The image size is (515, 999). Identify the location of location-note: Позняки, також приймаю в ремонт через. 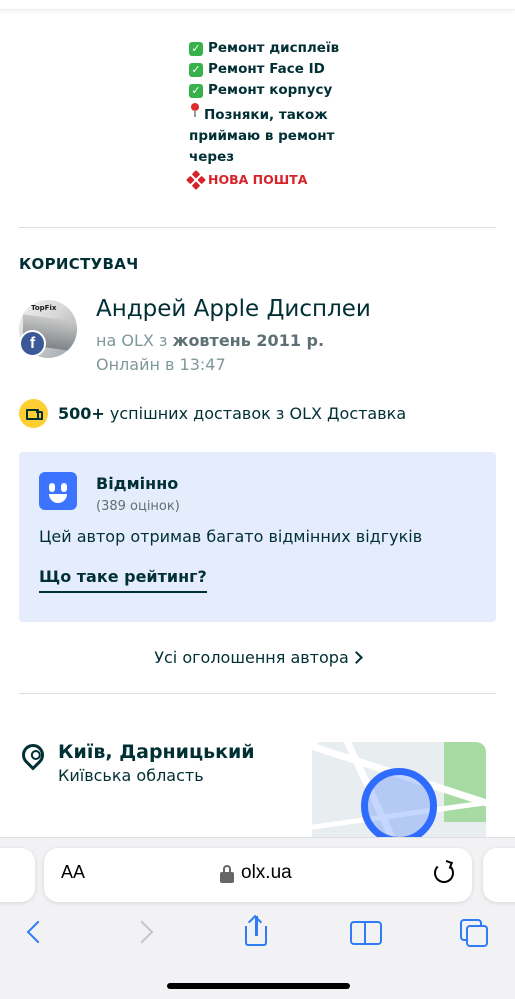
(269, 134).